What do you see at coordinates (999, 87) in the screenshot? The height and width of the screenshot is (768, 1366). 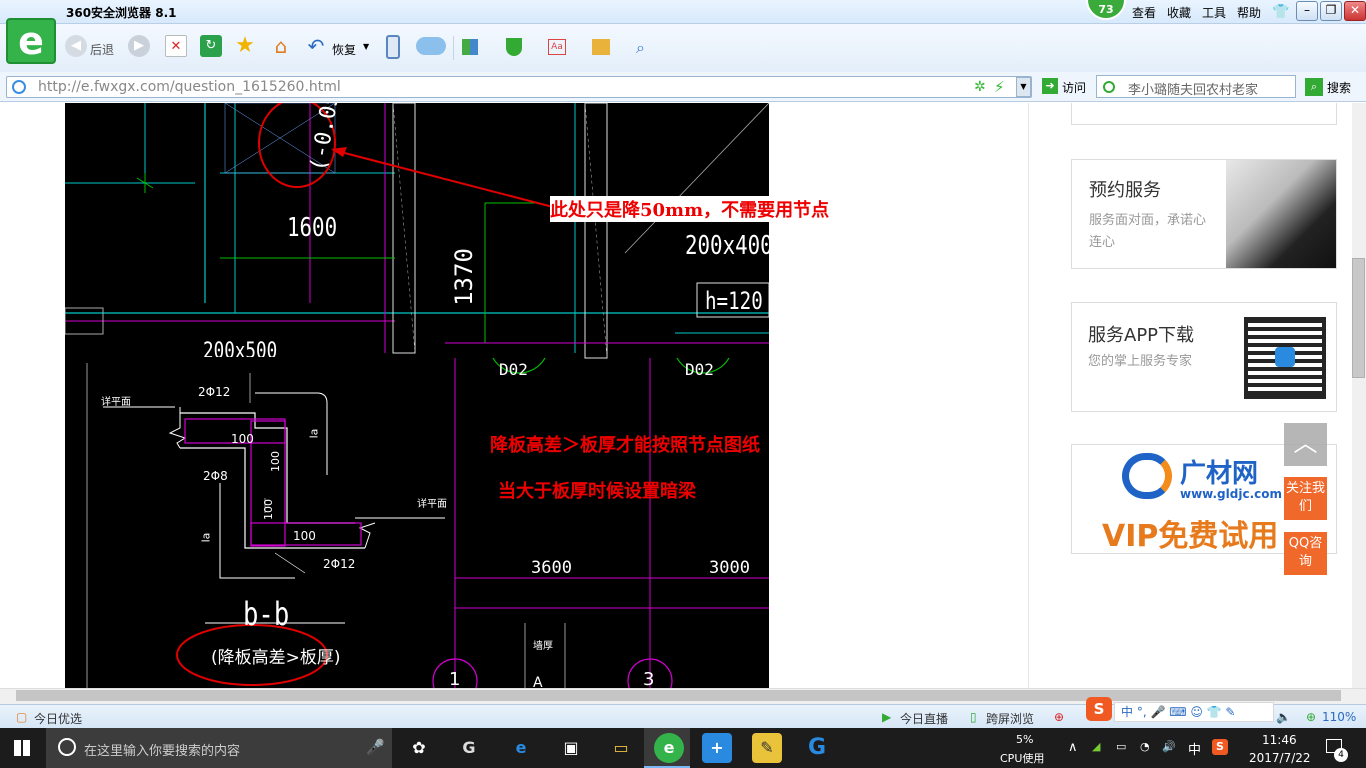 I see `lightning-icon: ⚡` at bounding box center [999, 87].